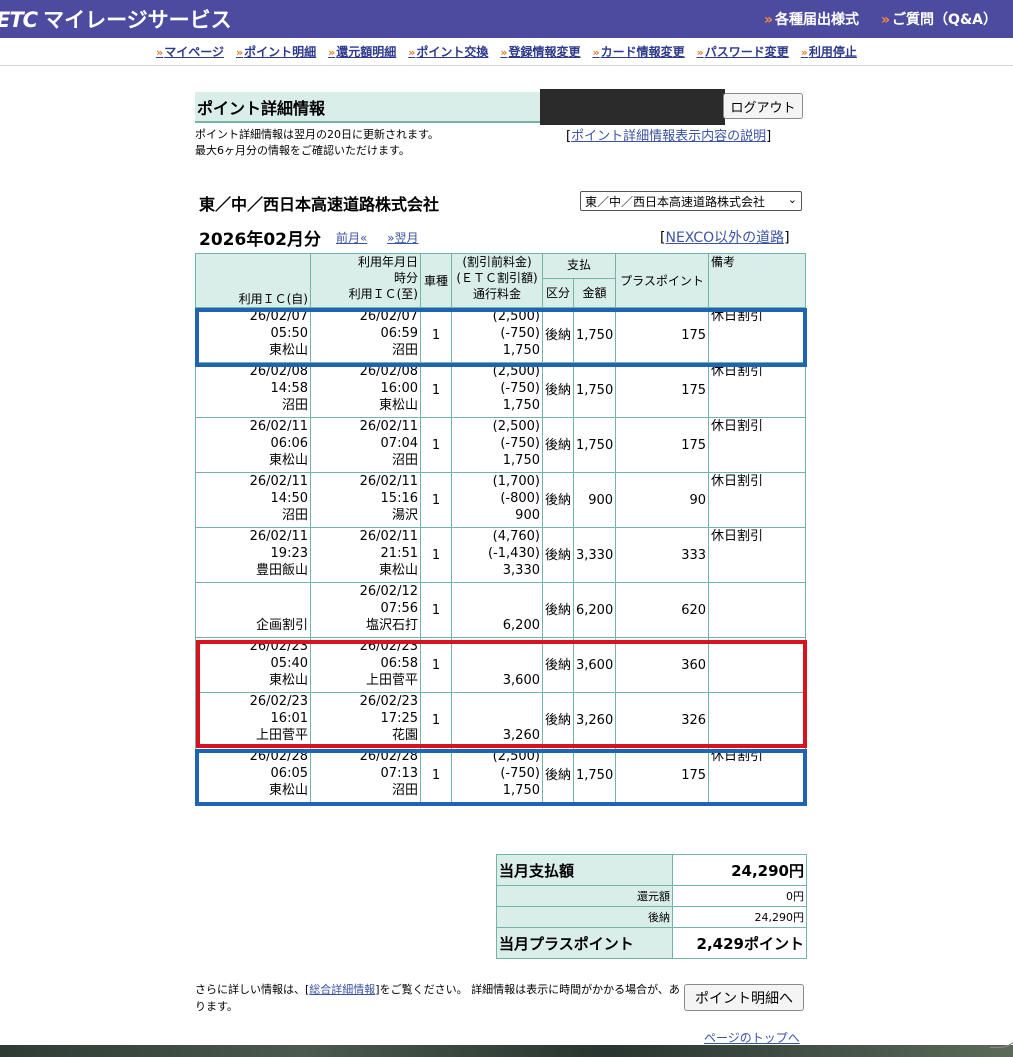  Describe the element at coordinates (662, 720) in the screenshot. I see `points-cell: 326` at that location.